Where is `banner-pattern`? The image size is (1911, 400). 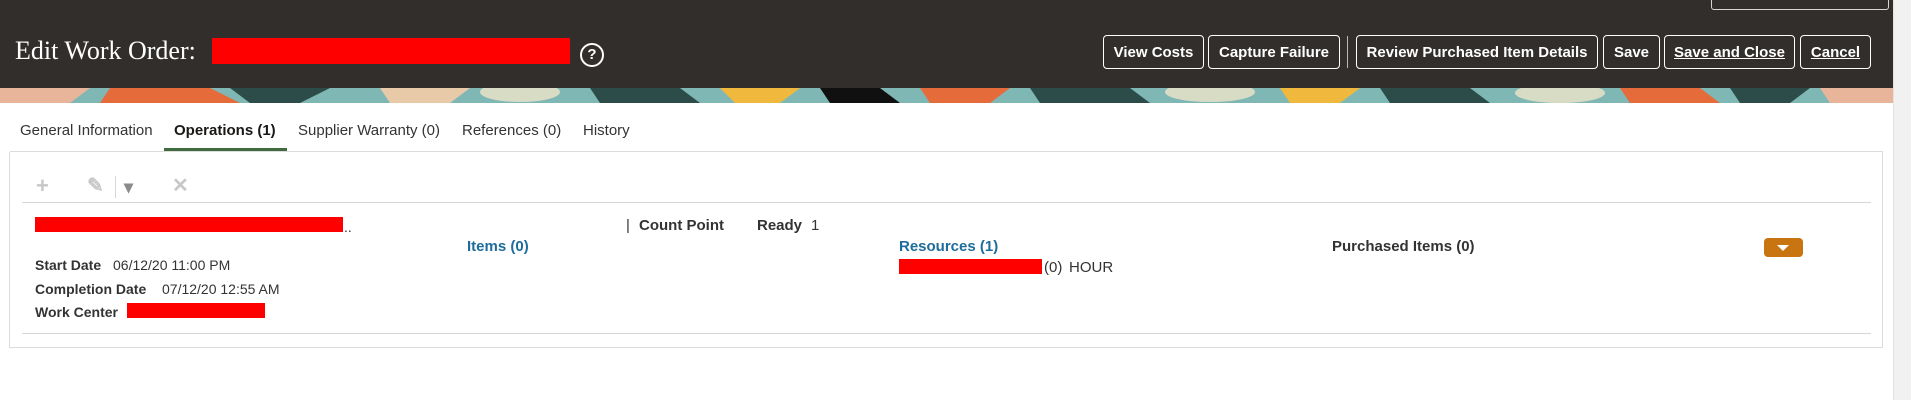
banner-pattern is located at coordinates (946, 95).